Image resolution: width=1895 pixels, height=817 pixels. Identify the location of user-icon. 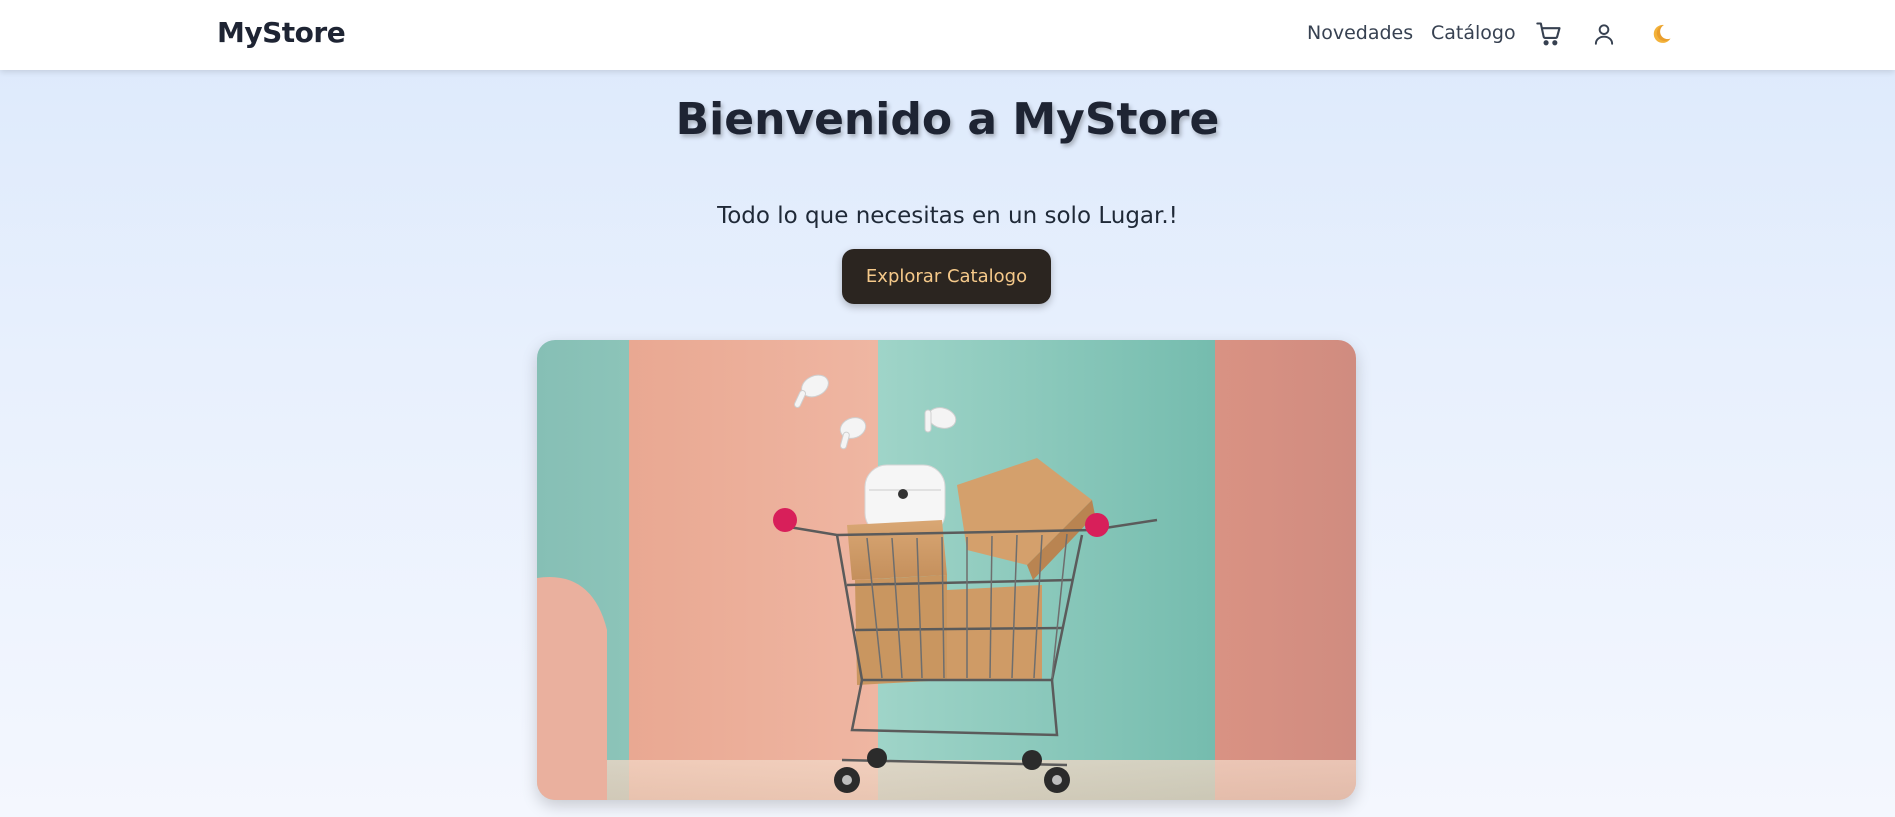
(1604, 34).